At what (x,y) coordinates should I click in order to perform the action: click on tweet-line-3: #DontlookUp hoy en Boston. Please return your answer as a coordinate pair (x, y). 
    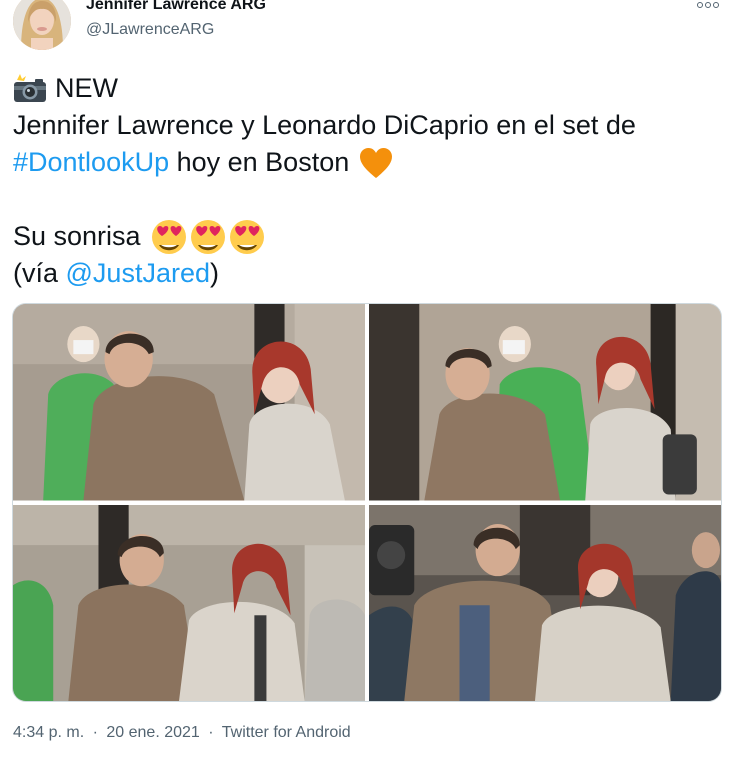
    Looking at the image, I should click on (363, 162).